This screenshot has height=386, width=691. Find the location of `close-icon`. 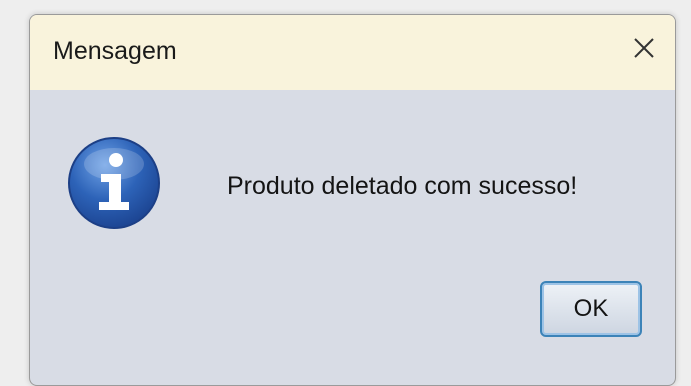

close-icon is located at coordinates (644, 48).